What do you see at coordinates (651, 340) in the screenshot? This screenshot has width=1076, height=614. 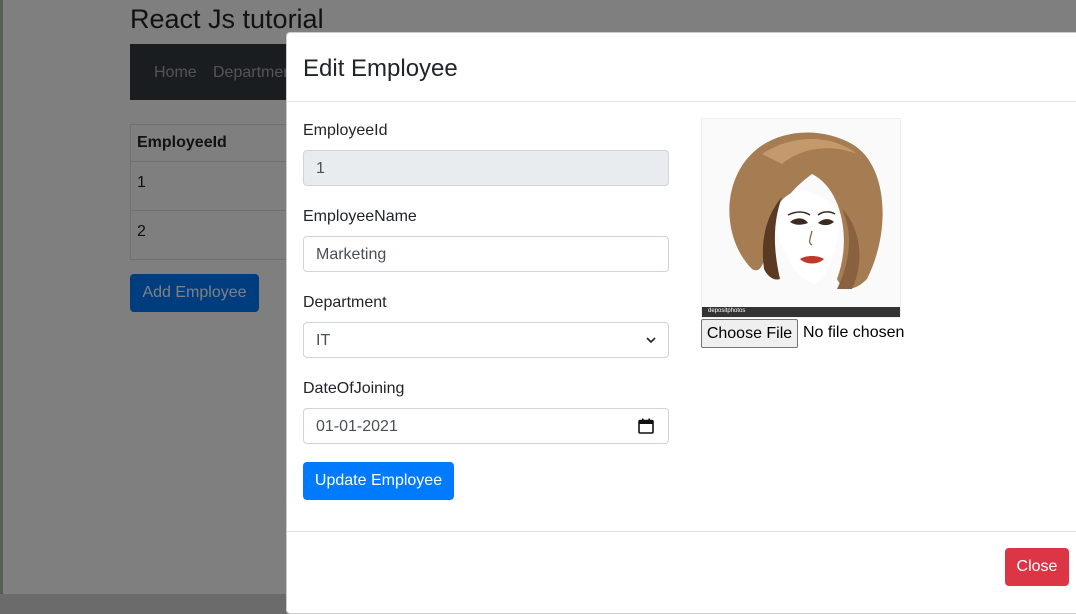 I see `chevron-down-icon` at bounding box center [651, 340].